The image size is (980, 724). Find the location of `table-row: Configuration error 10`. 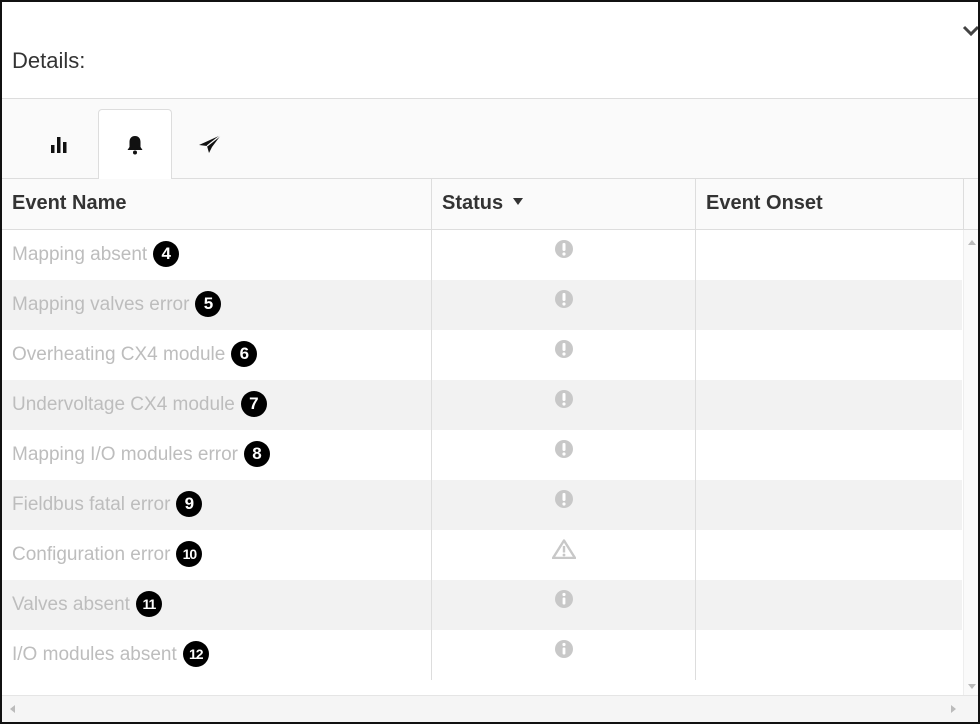

table-row: Configuration error 10 is located at coordinates (482, 555).